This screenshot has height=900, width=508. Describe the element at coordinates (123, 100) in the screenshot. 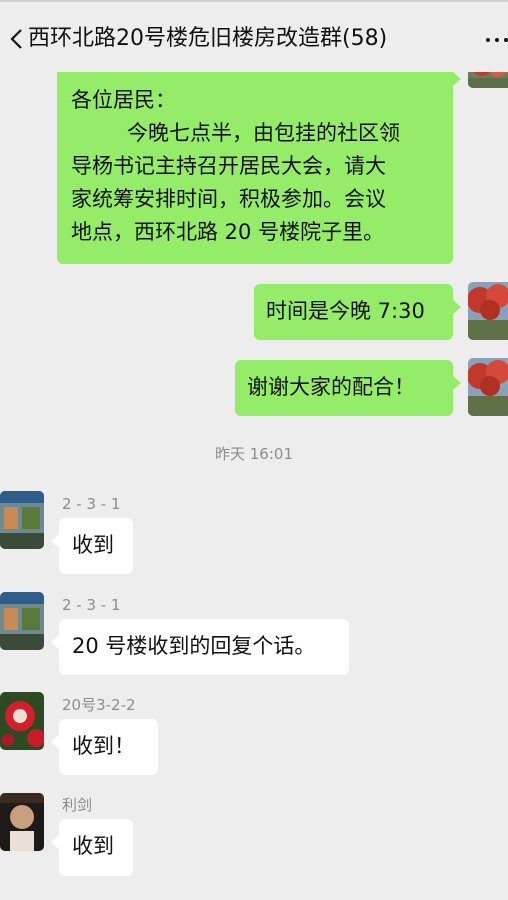

I see `notice-line: 各位居民：` at that location.